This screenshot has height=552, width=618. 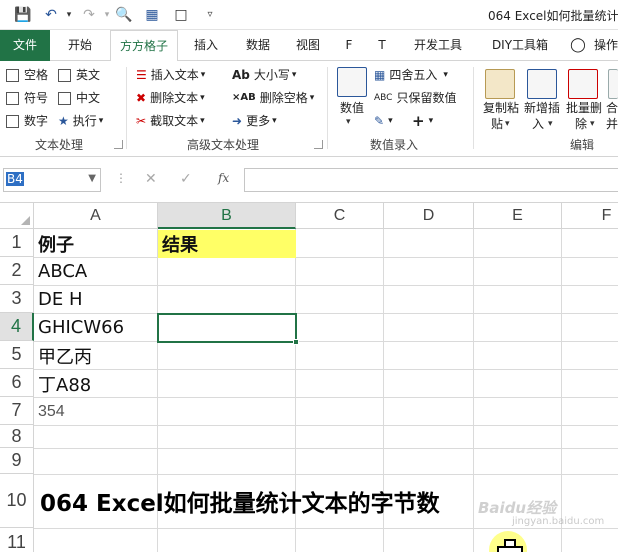 What do you see at coordinates (210, 15) in the screenshot?
I see `customize-qa-icon: ▿` at bounding box center [210, 15].